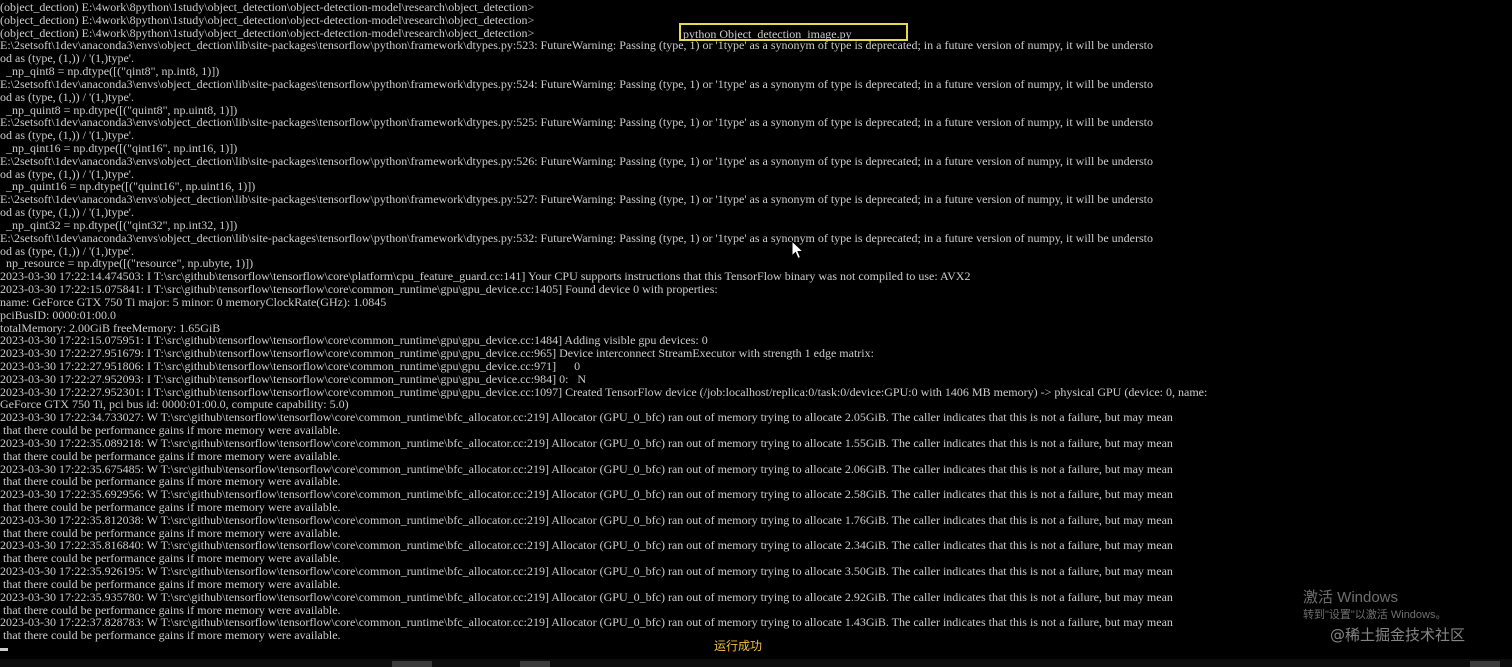  What do you see at coordinates (1351, 597) in the screenshot?
I see `windows-activation-title: 激活 Windows` at bounding box center [1351, 597].